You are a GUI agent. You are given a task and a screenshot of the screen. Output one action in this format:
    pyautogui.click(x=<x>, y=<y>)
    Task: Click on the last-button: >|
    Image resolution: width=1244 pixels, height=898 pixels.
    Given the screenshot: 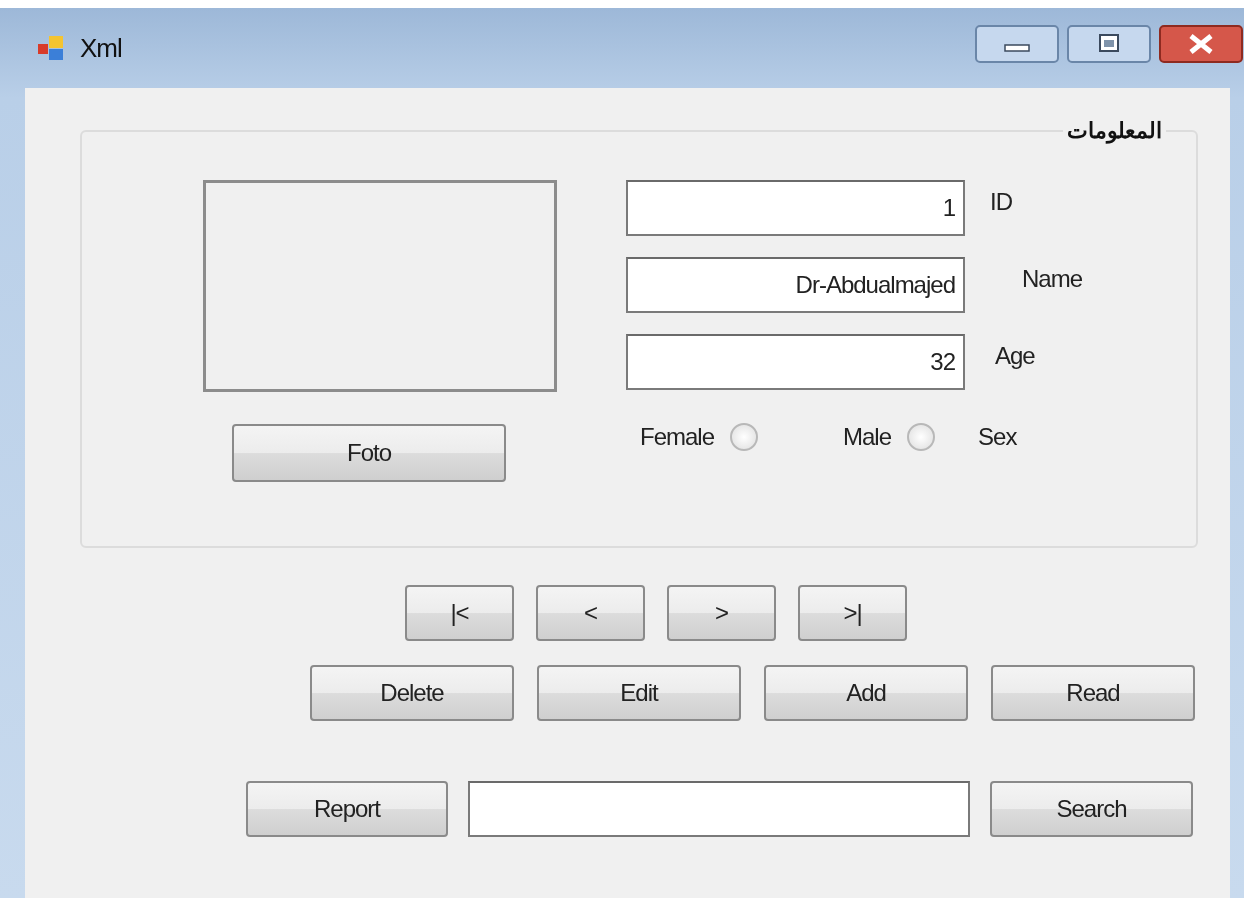 What is the action you would take?
    pyautogui.click(x=852, y=613)
    